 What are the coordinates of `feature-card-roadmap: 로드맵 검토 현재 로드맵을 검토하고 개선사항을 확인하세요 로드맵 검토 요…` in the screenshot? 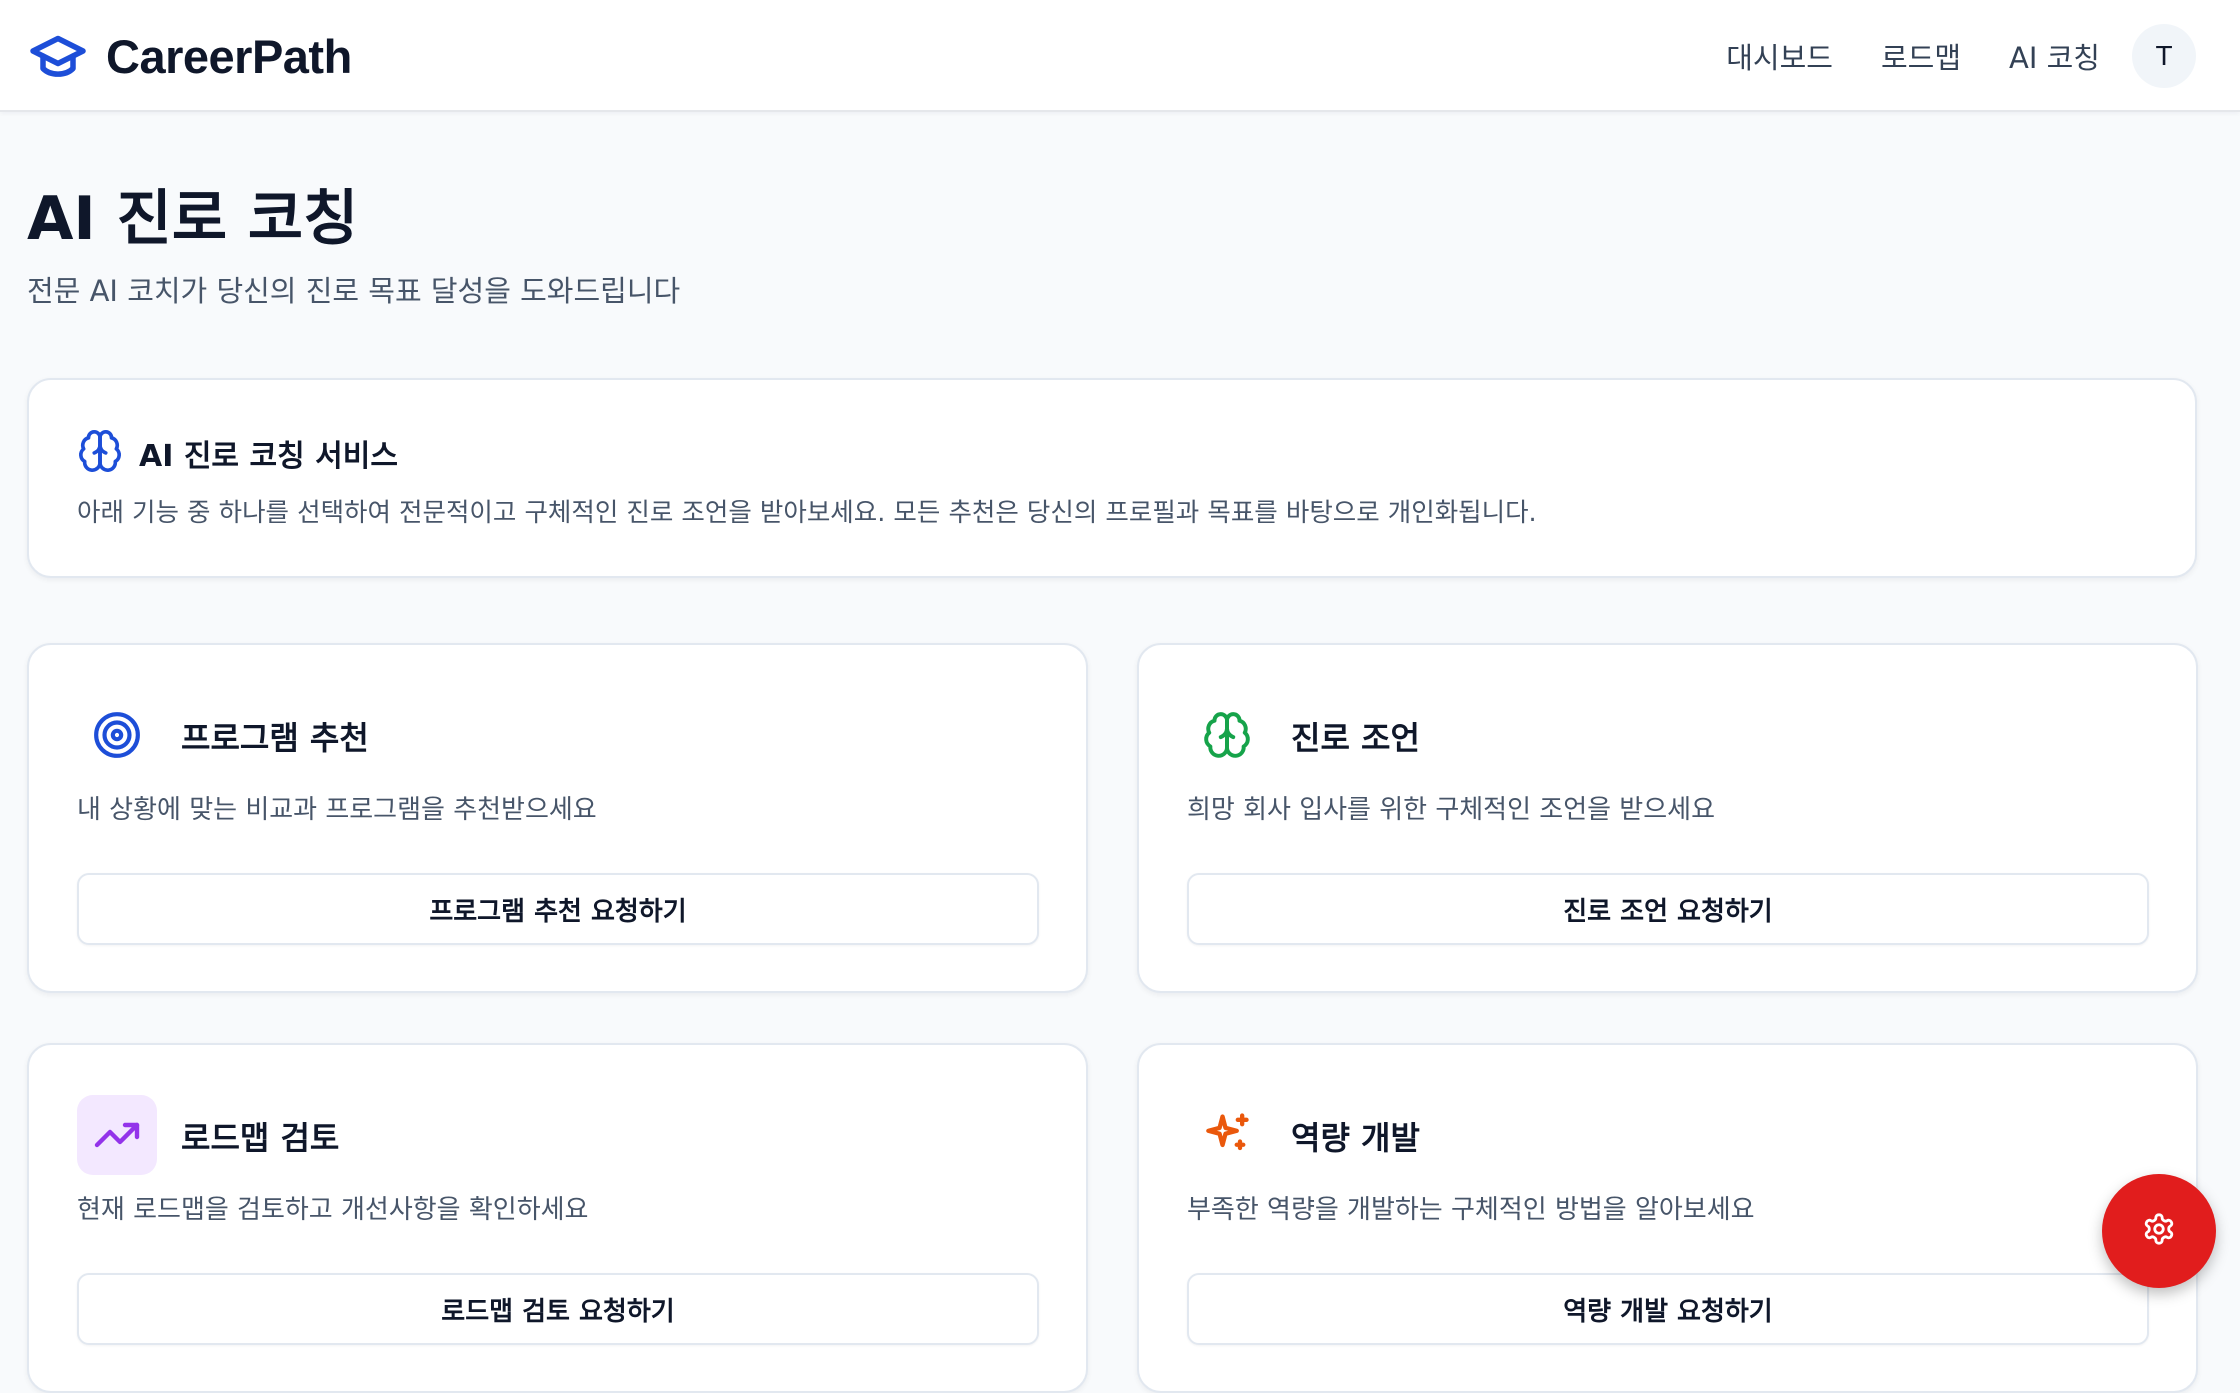 It's located at (557, 1218).